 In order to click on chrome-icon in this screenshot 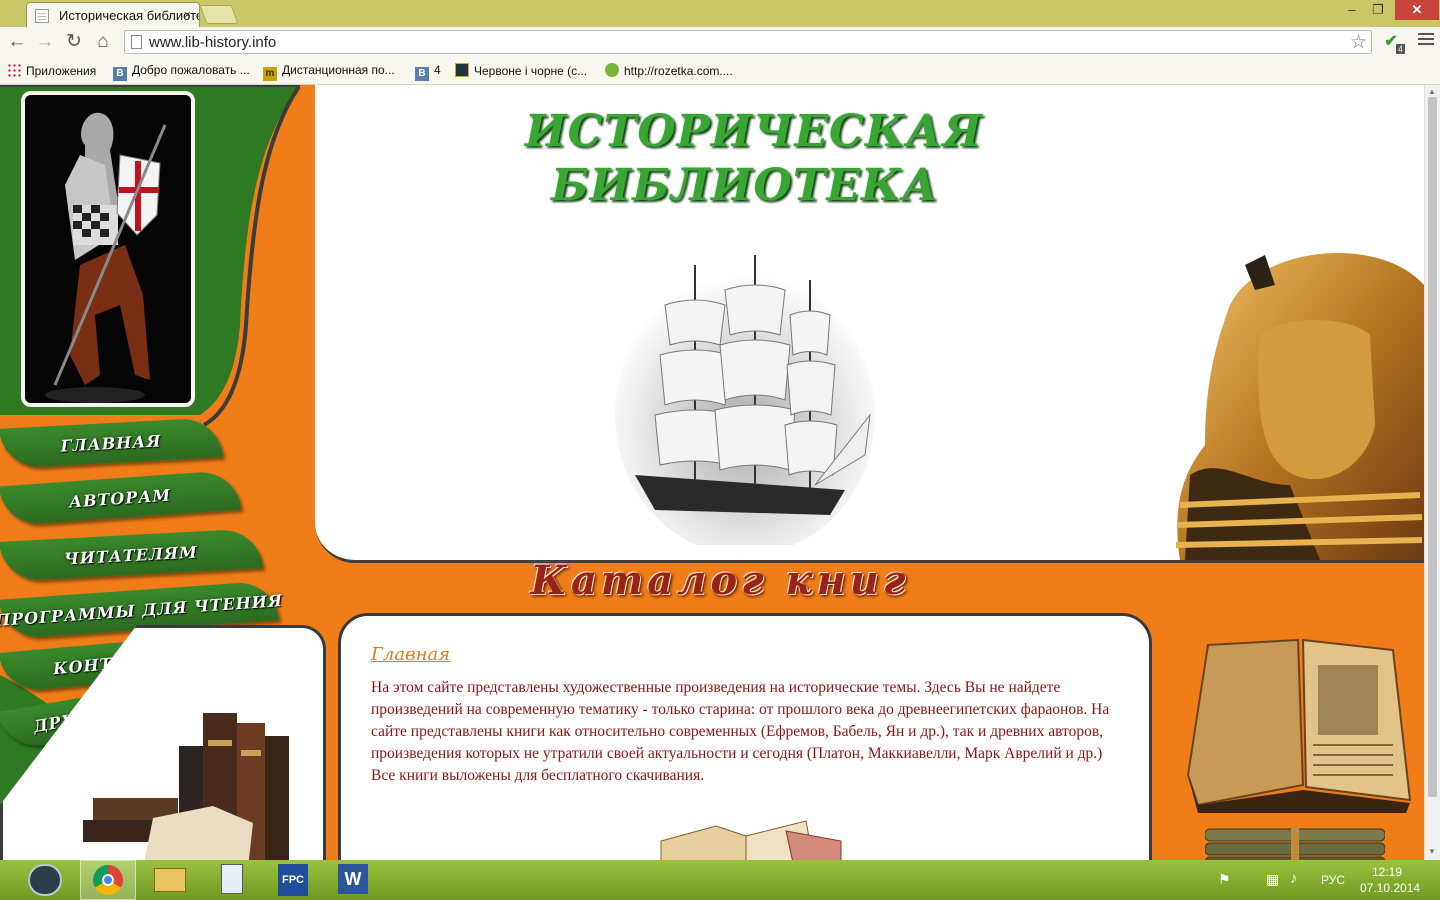, I will do `click(108, 880)`.